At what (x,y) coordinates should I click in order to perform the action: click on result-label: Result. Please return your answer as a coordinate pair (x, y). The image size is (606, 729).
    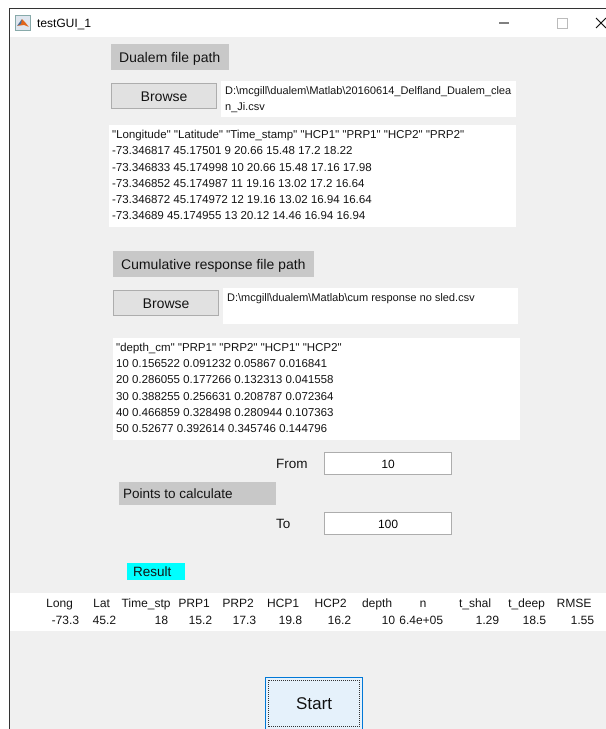
    Looking at the image, I should click on (156, 571).